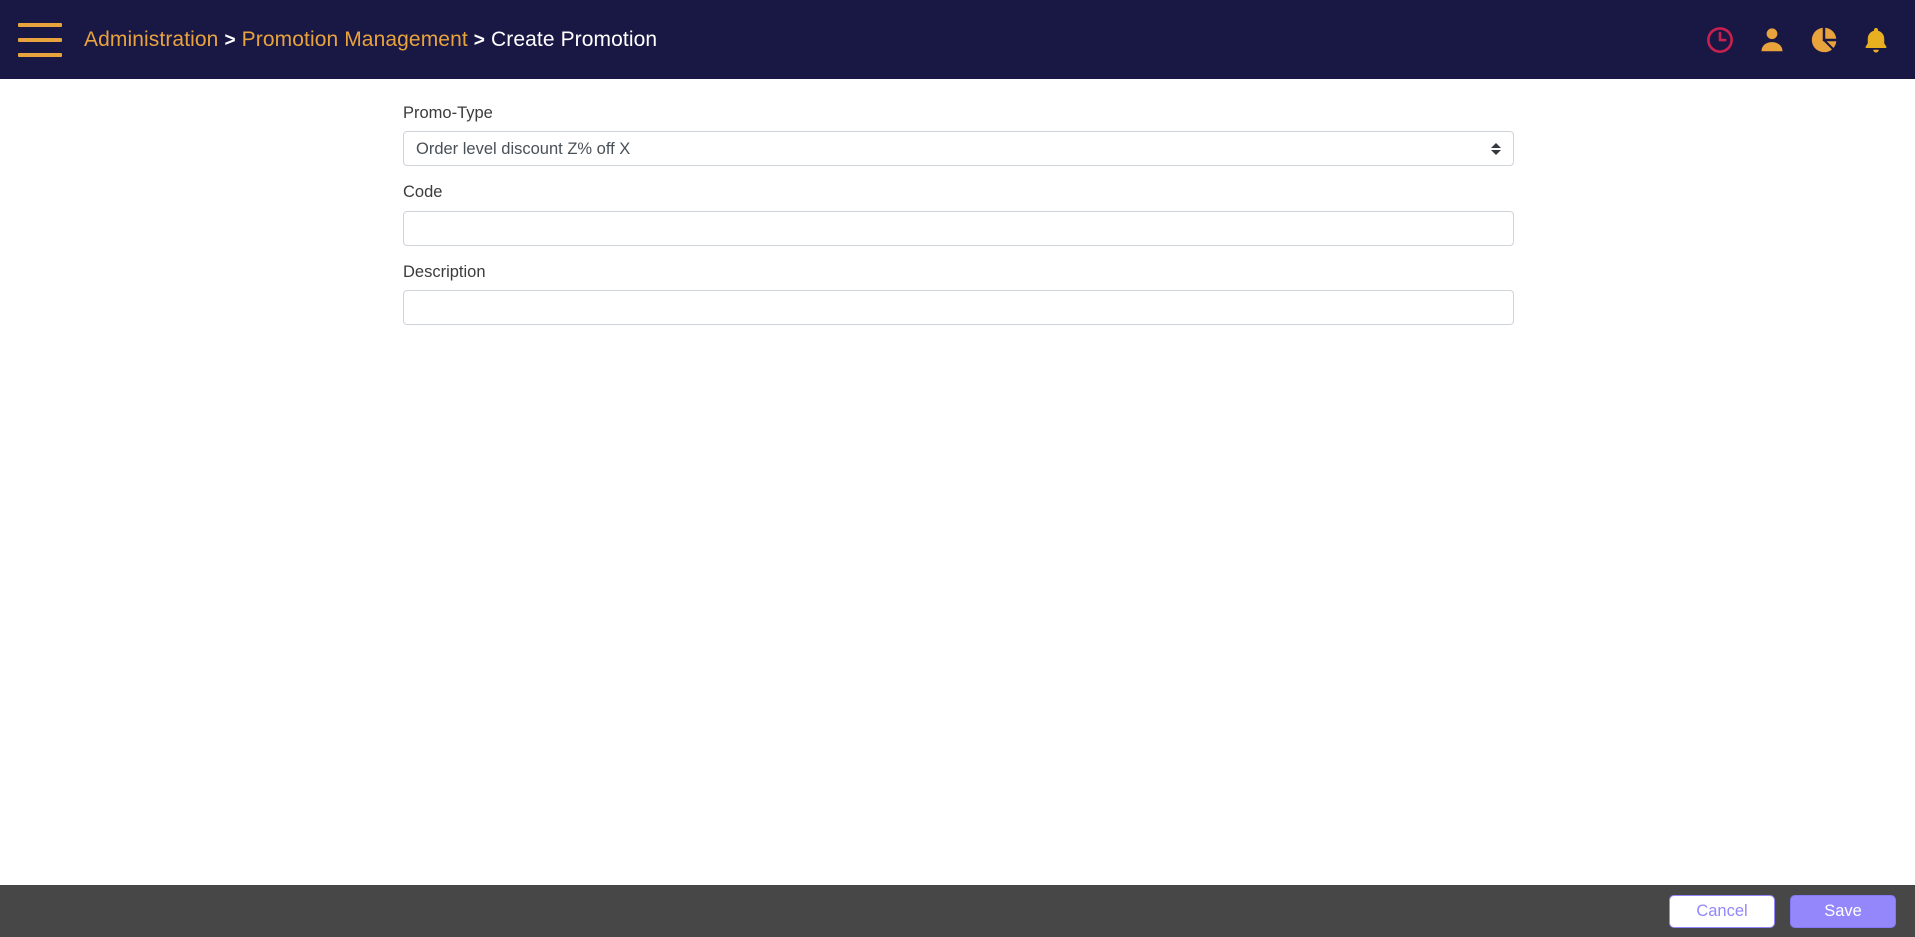 This screenshot has width=1915, height=937. I want to click on breadcrumb-item-create-promotion: Create Promotion, so click(574, 39).